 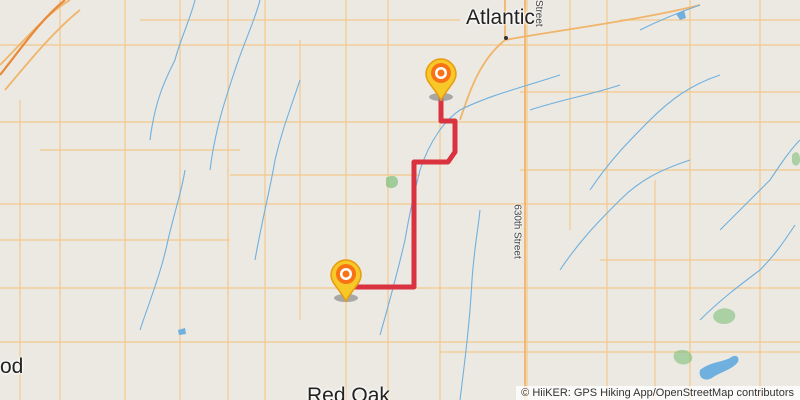 What do you see at coordinates (12, 366) in the screenshot?
I see `place-label-west-partial: od` at bounding box center [12, 366].